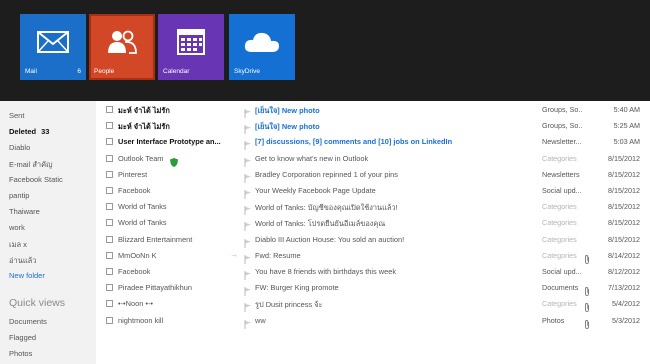 The height and width of the screenshot is (364, 650). Describe the element at coordinates (22, 337) in the screenshot. I see `quick-view-flagged: Flagged` at that location.